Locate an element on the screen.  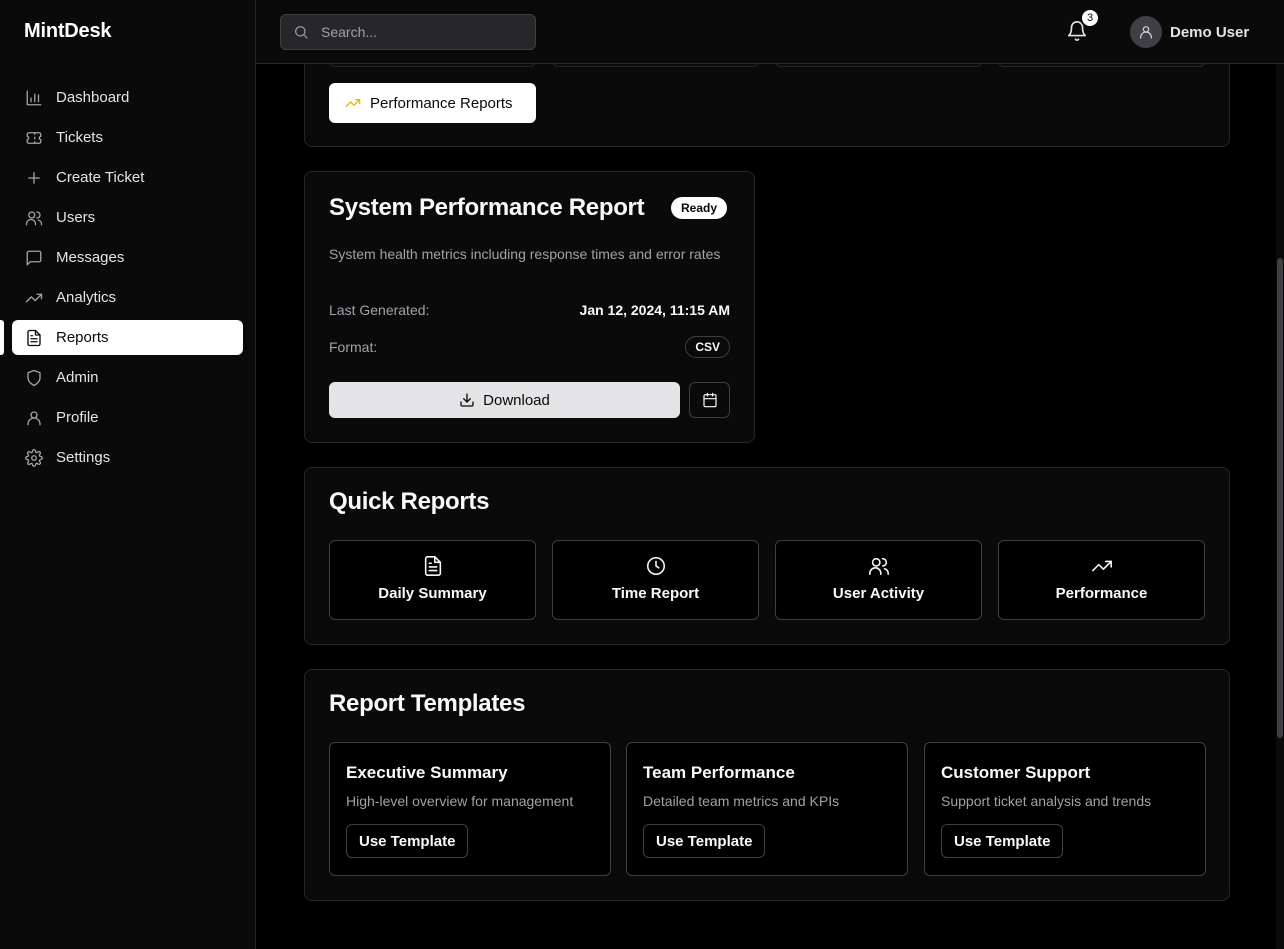
format-badge: CSV is located at coordinates (707, 347).